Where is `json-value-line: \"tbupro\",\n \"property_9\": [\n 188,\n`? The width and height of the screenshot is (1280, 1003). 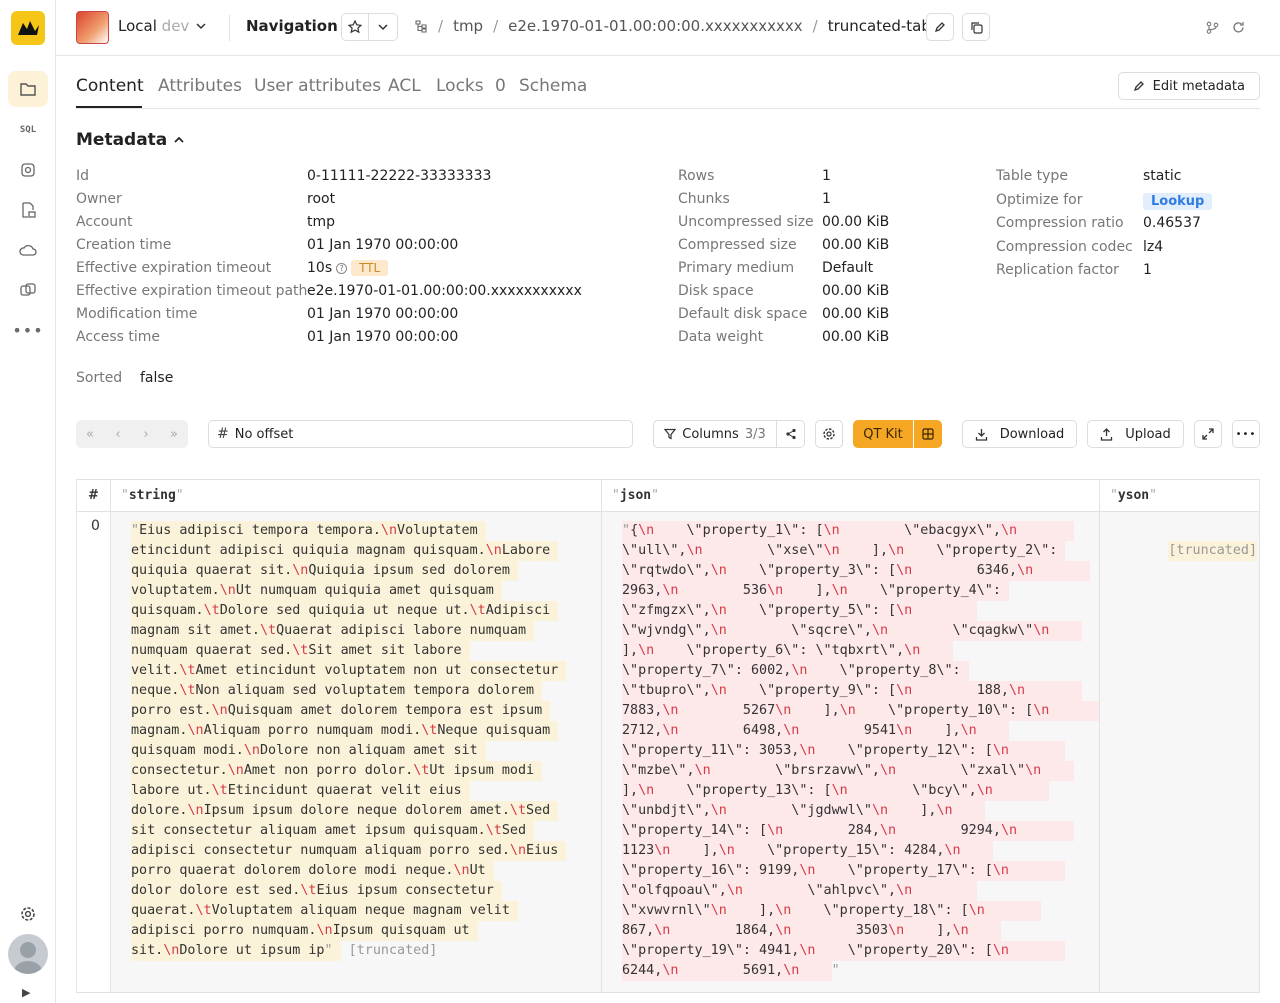 json-value-line: \"tbupro\",\n \"property_9\": [\n 188,\n is located at coordinates (852, 691).